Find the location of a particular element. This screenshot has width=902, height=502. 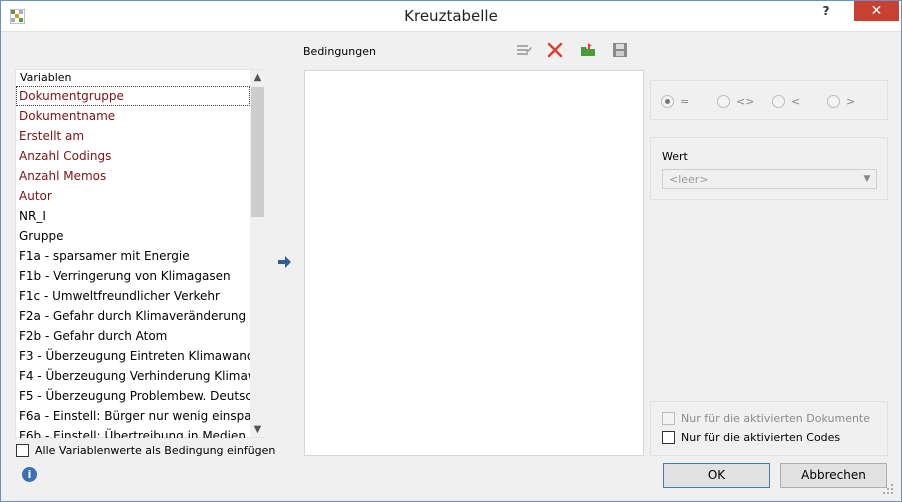

list-item: Dokumentname is located at coordinates (133, 116).